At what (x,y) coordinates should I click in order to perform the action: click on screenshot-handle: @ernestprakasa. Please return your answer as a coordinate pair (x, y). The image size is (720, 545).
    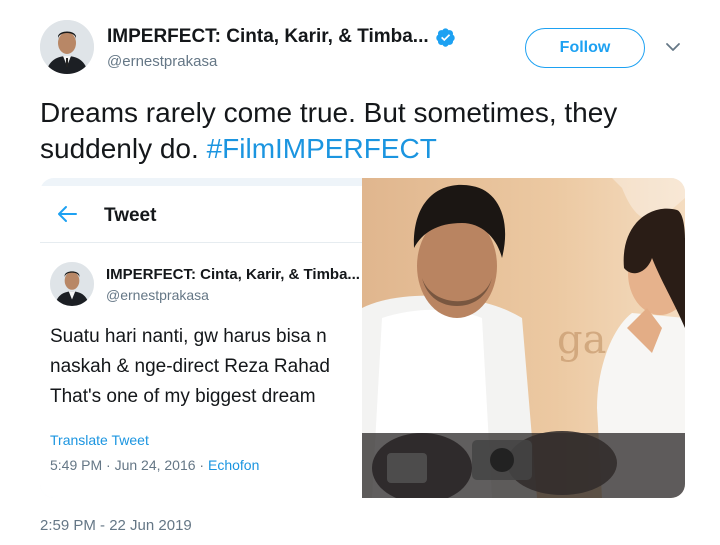
    Looking at the image, I should click on (157, 295).